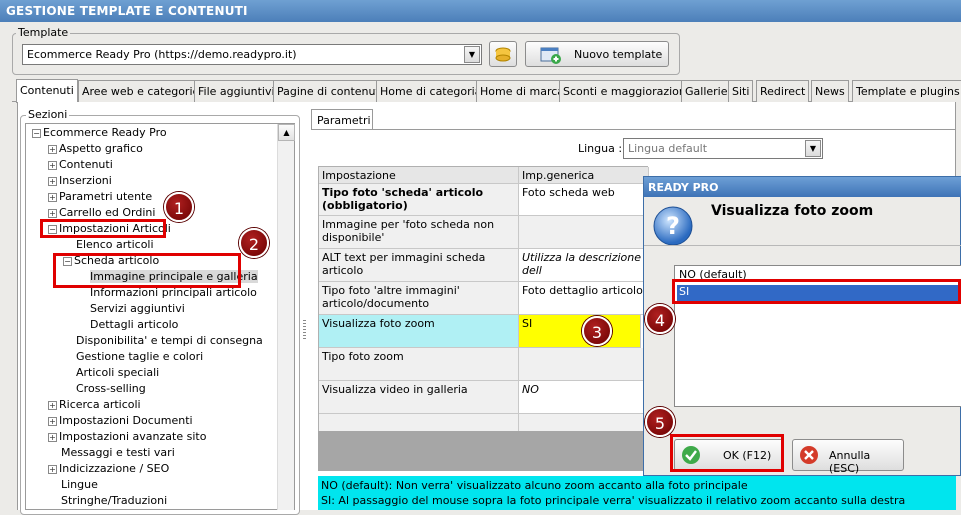  Describe the element at coordinates (809, 455) in the screenshot. I see `close-icon` at that location.